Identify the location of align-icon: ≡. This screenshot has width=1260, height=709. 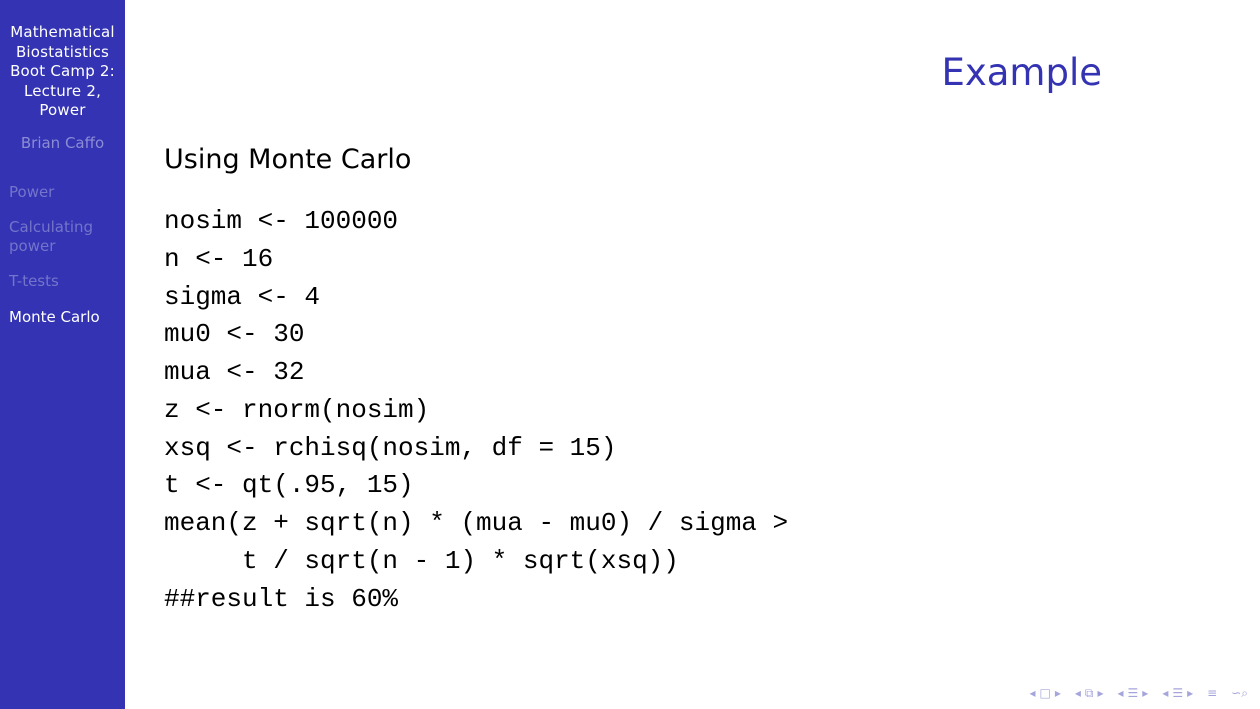
(1212, 693).